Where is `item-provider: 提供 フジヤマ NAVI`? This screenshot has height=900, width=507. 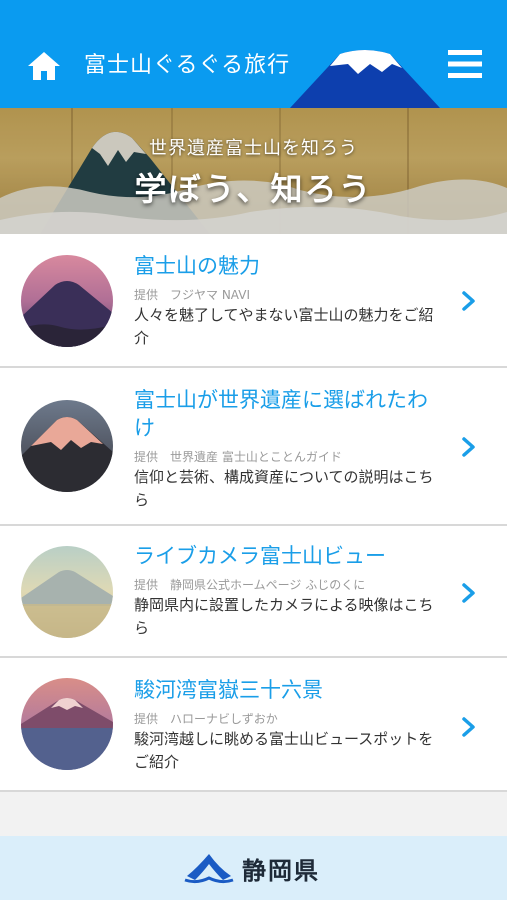 item-provider: 提供 フジヤマ NAVI is located at coordinates (192, 295).